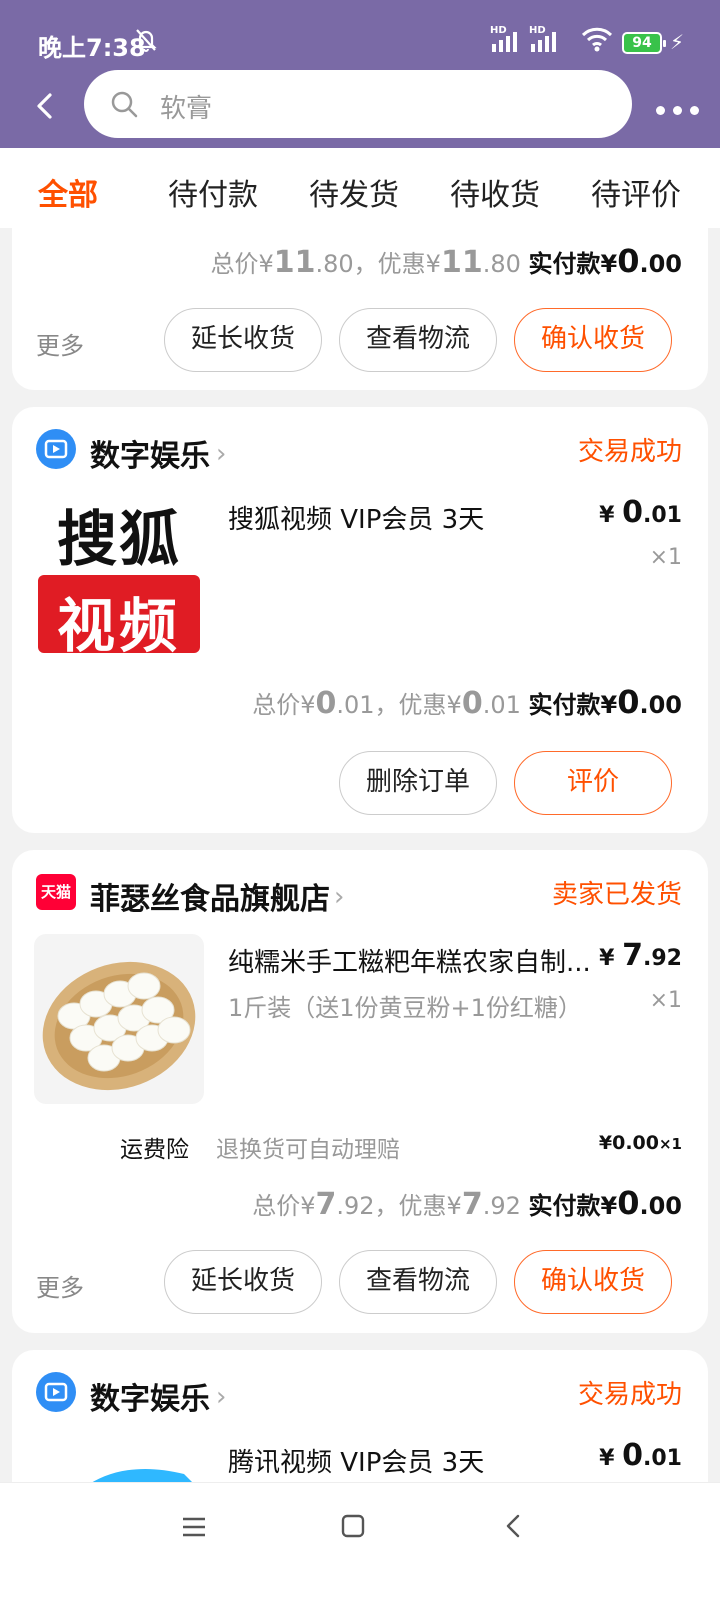 The width and height of the screenshot is (720, 1600). What do you see at coordinates (354, 192) in the screenshot?
I see `tab-pending-shipment: 待发货` at bounding box center [354, 192].